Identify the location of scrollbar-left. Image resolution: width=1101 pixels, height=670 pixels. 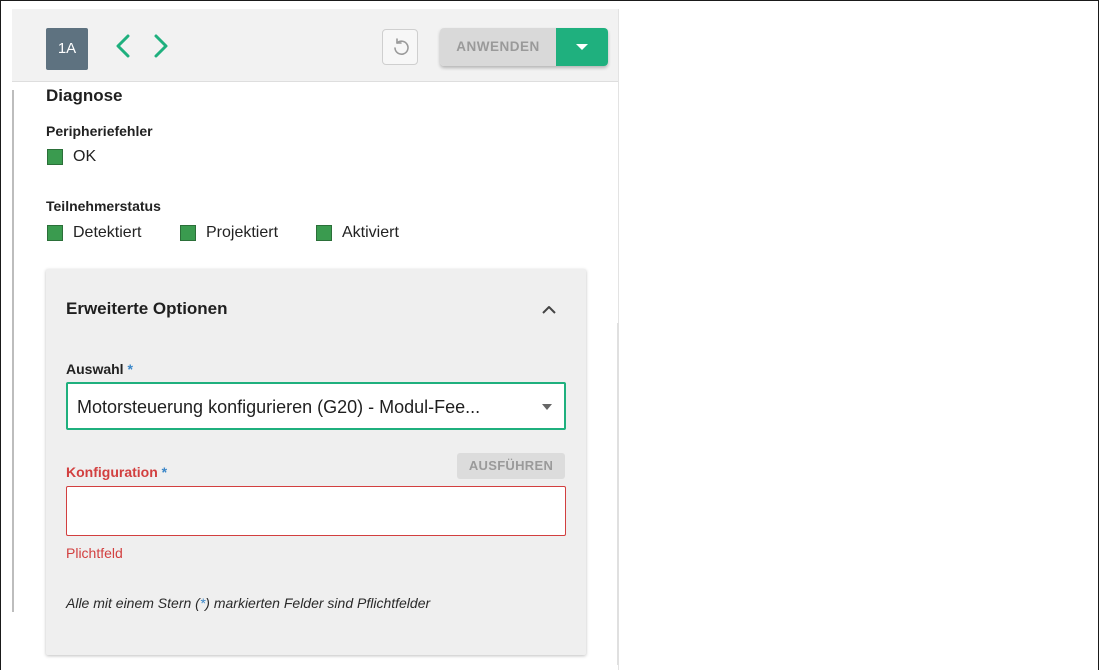
(13, 351).